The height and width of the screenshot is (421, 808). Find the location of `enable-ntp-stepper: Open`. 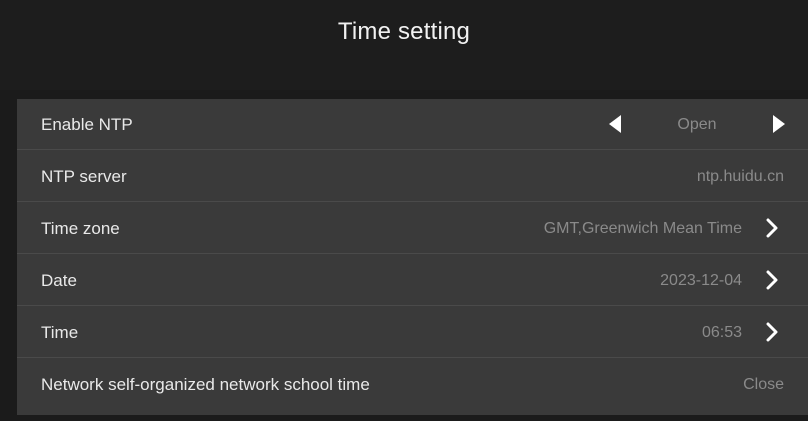

enable-ntp-stepper: Open is located at coordinates (697, 124).